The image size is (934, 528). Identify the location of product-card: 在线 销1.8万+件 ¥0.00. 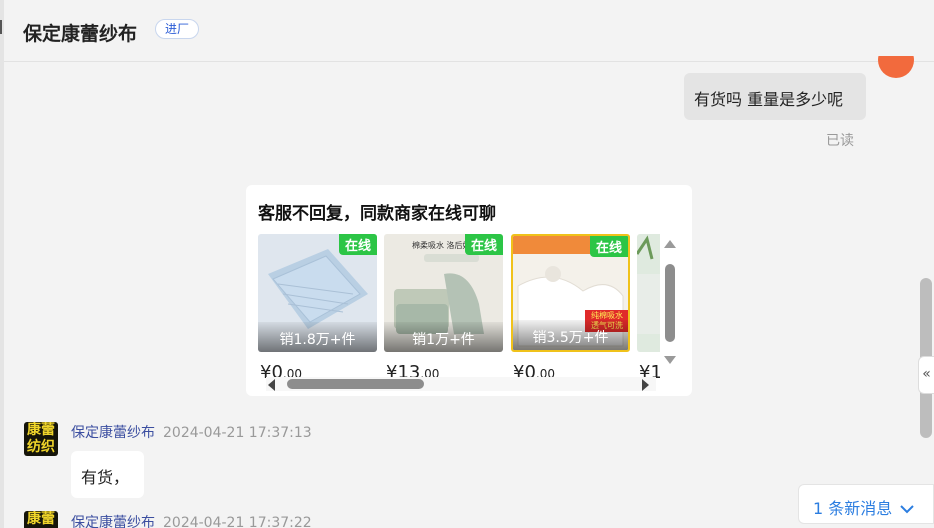
(317, 308).